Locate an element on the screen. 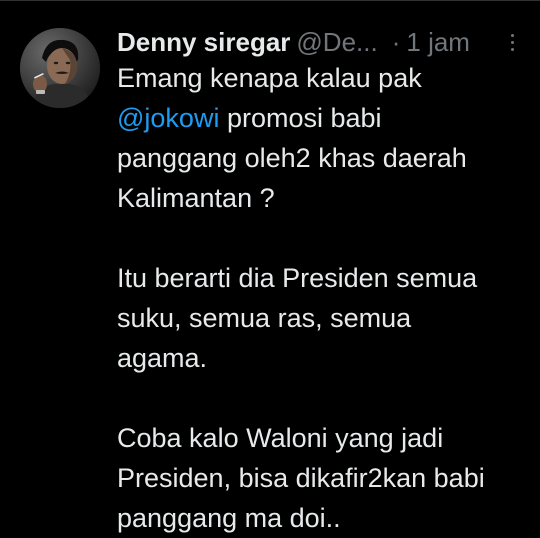 The height and width of the screenshot is (538, 540). tweet-header: Denny siregar @De... · 1 jam is located at coordinates (322, 42).